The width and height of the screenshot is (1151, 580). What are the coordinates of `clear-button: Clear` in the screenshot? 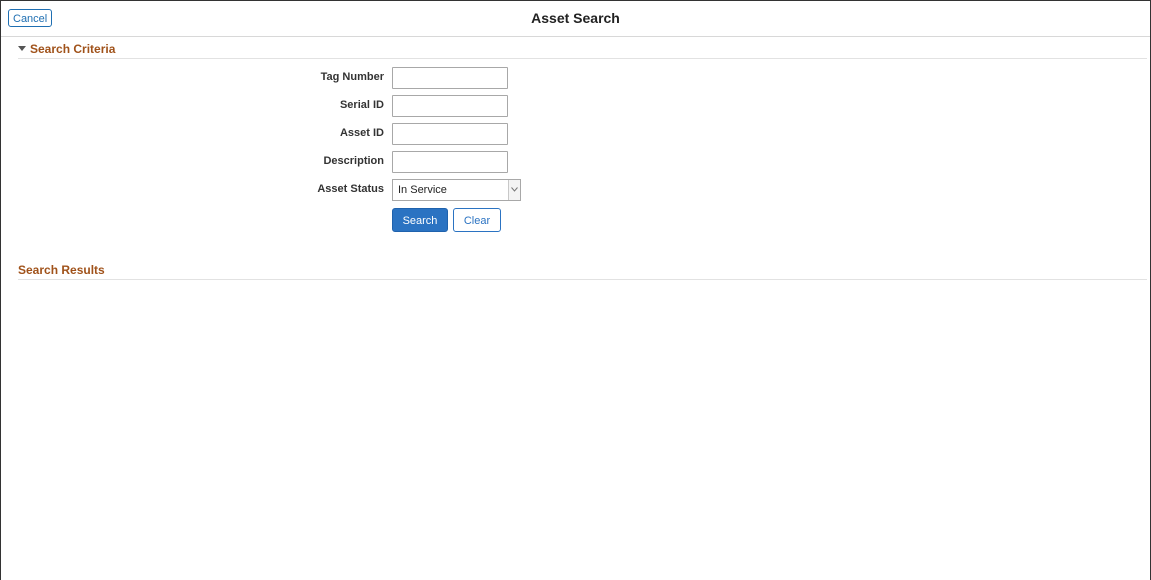 It's located at (477, 220).